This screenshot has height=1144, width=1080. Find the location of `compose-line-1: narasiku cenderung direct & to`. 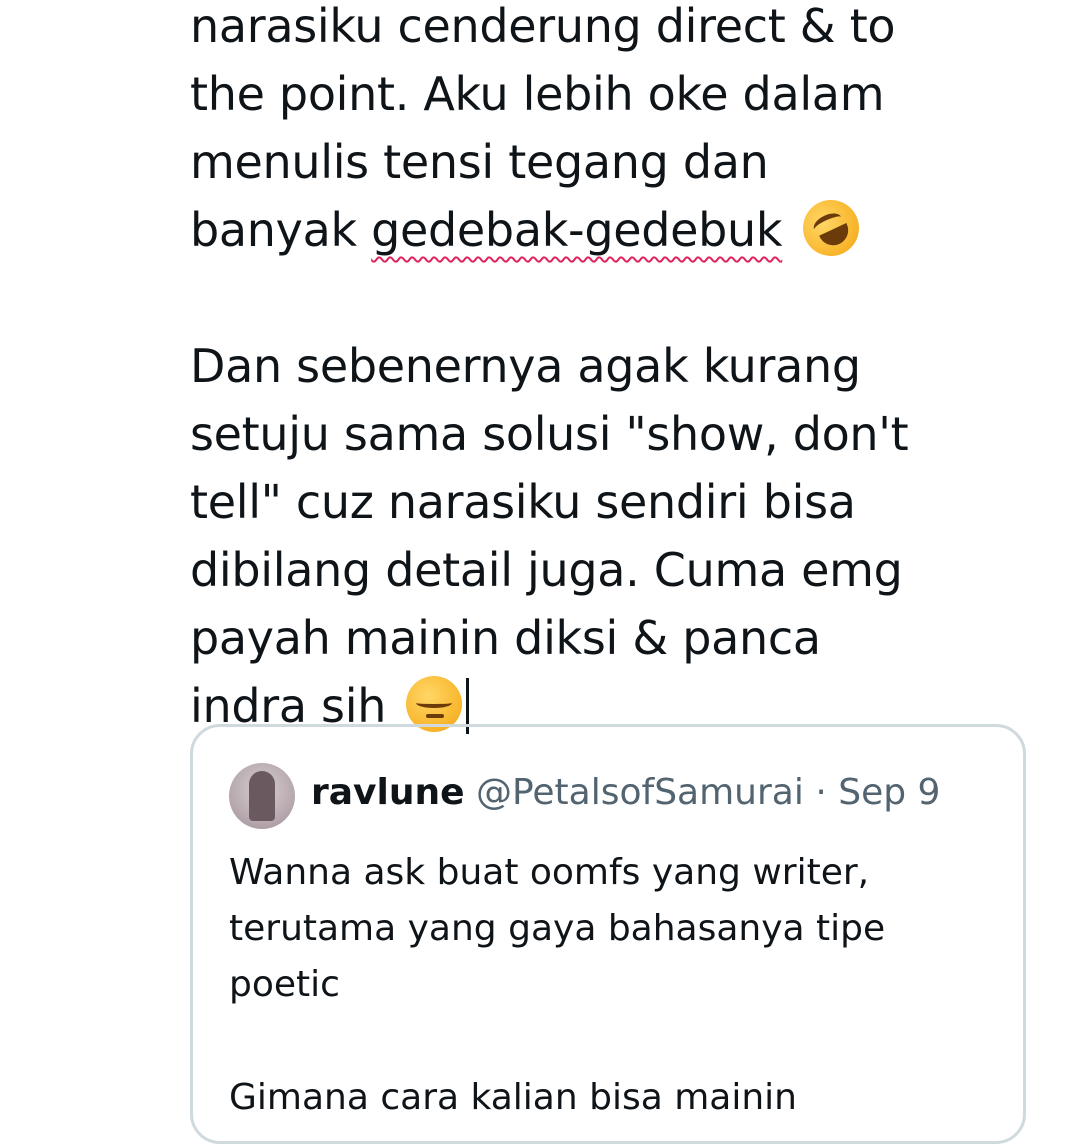

compose-line-1: narasiku cenderung direct & to is located at coordinates (543, 26).